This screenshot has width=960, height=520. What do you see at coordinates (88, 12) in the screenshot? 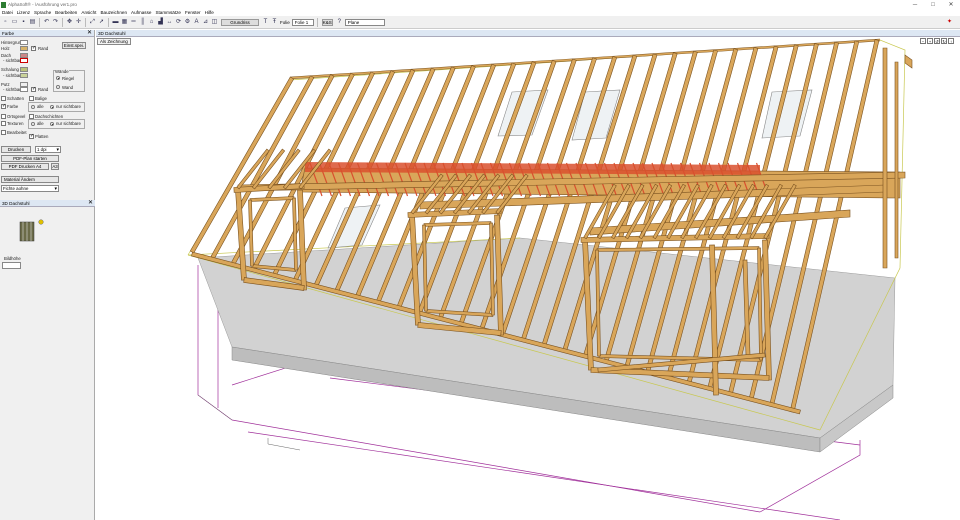
I see `menu-ansicht: Ansicht` at bounding box center [88, 12].